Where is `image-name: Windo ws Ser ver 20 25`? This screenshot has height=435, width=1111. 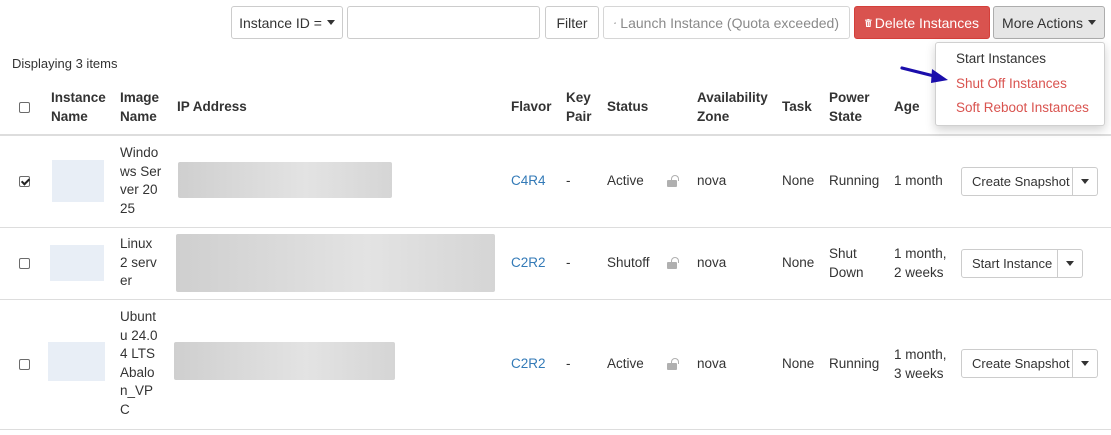 image-name: Windo ws Ser ver 20 25 is located at coordinates (141, 180).